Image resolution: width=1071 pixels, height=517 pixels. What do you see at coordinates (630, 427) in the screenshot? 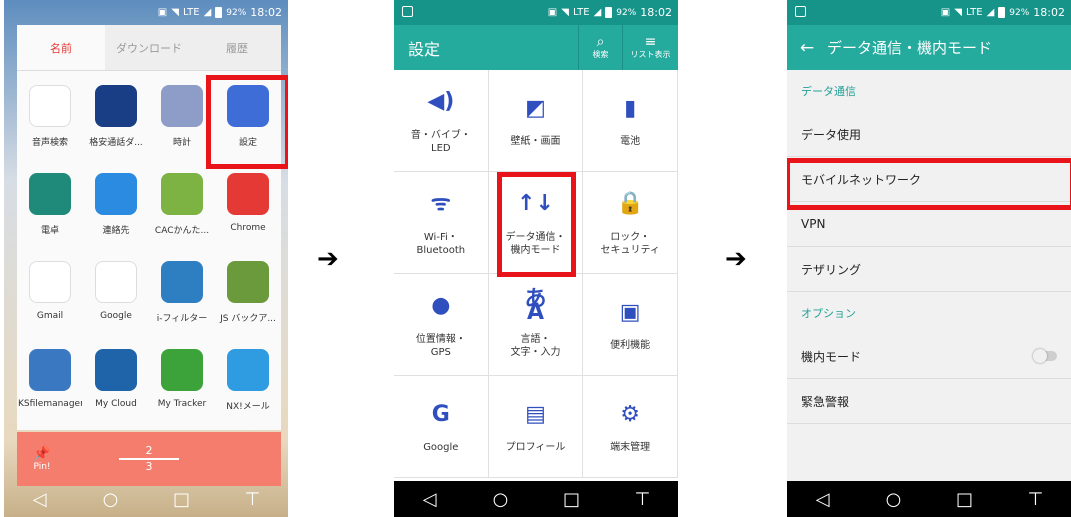
I see `settings-item-device-admin: ⚙ 端末管理` at bounding box center [630, 427].